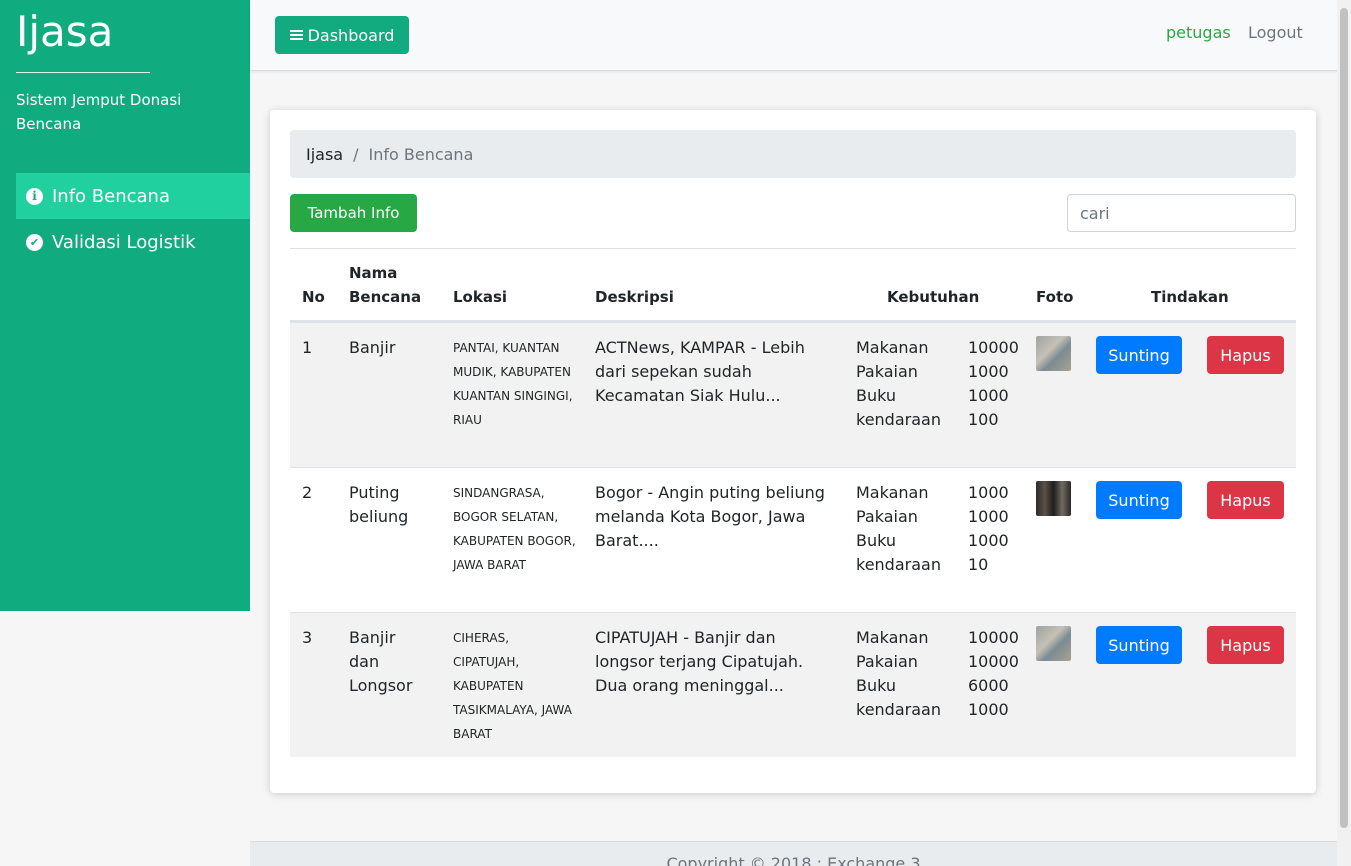 The image size is (1351, 866). I want to click on header-kebutuhan: Kebutuhan, so click(933, 297).